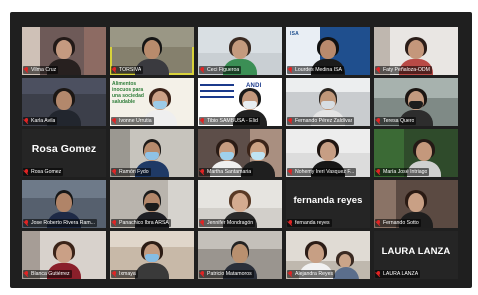  I want to click on participant-name: TORSIVA, so click(130, 70).